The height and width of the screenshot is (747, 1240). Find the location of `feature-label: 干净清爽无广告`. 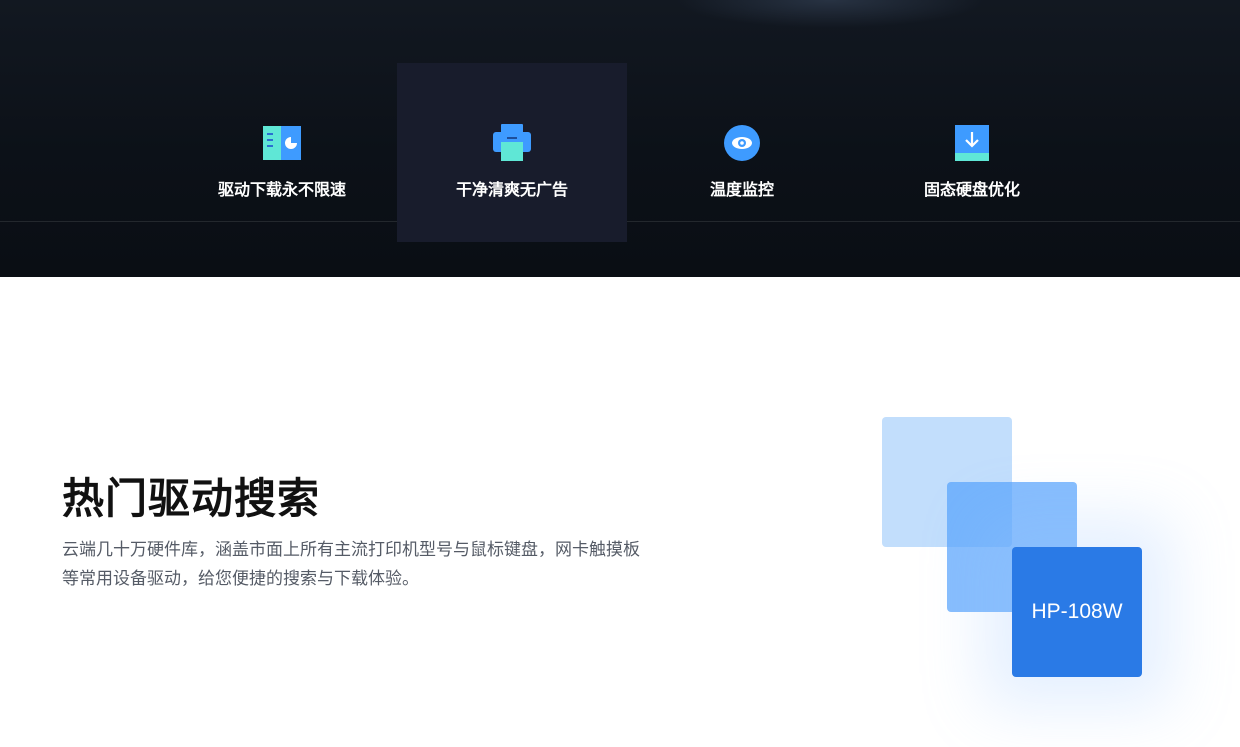

feature-label: 干净清爽无广告 is located at coordinates (511, 189).